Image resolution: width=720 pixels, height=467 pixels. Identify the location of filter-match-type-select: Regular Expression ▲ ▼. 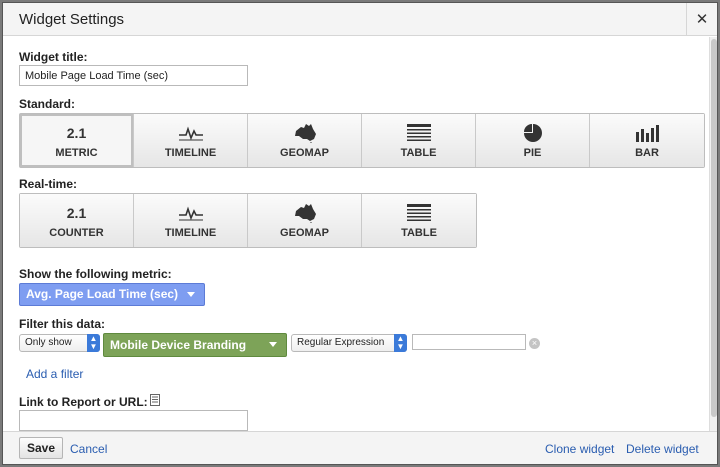
(349, 343).